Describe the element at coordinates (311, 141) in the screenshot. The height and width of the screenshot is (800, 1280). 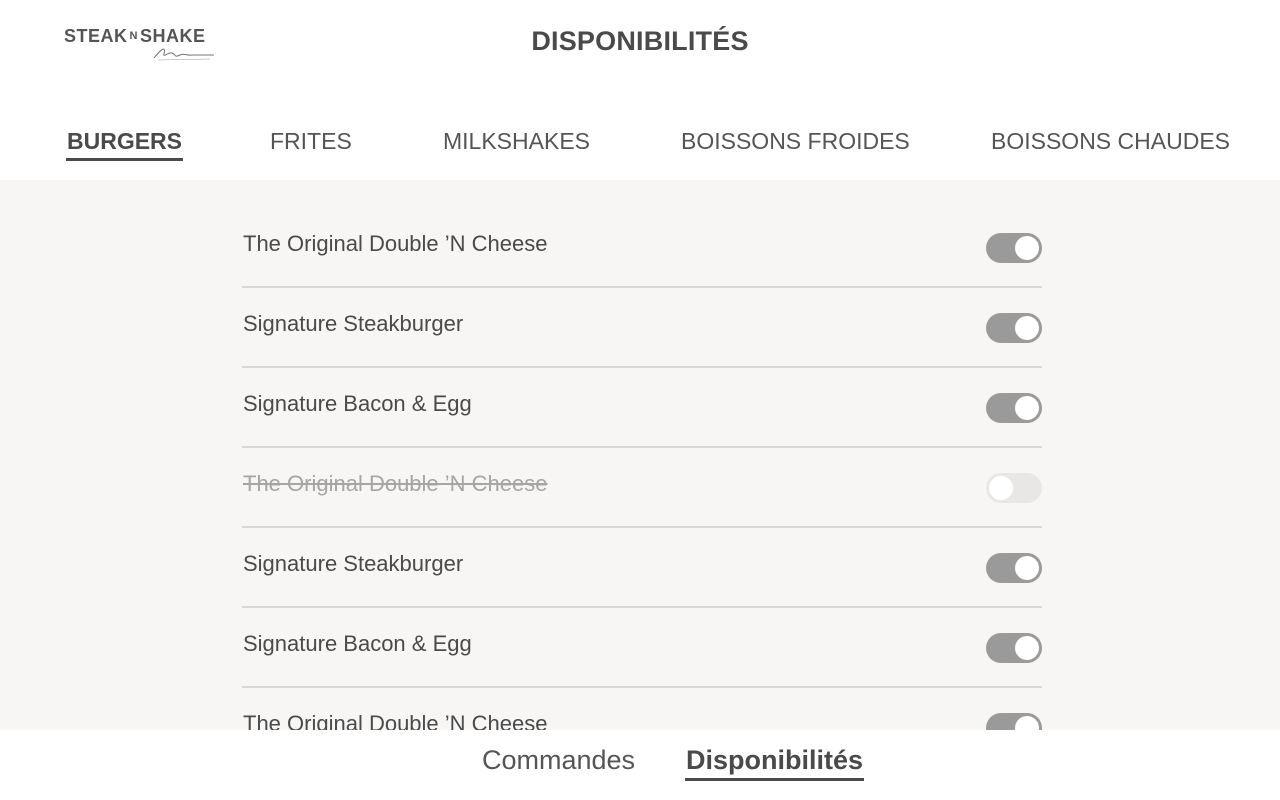
I see `tab-frites: FRITES` at that location.